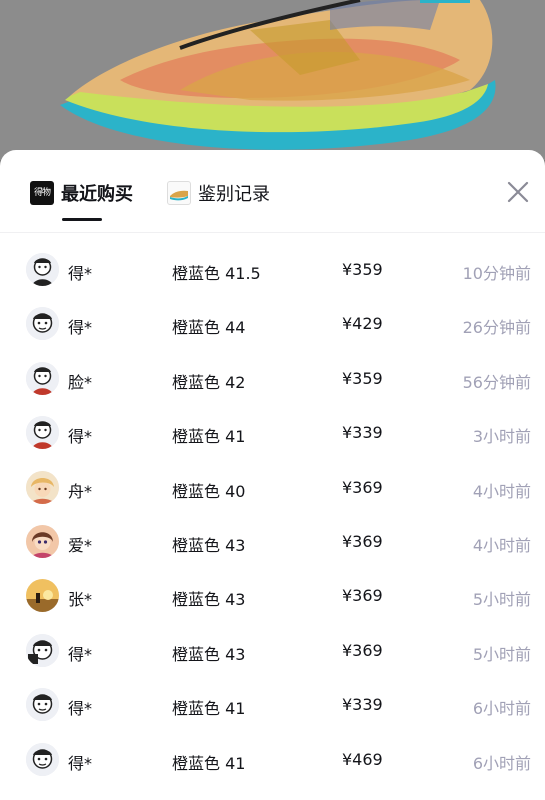 Image resolution: width=545 pixels, height=800 pixels. Describe the element at coordinates (272, 705) in the screenshot. I see `list-item: 得* 橙蓝色 41 ¥339 6小时前` at that location.